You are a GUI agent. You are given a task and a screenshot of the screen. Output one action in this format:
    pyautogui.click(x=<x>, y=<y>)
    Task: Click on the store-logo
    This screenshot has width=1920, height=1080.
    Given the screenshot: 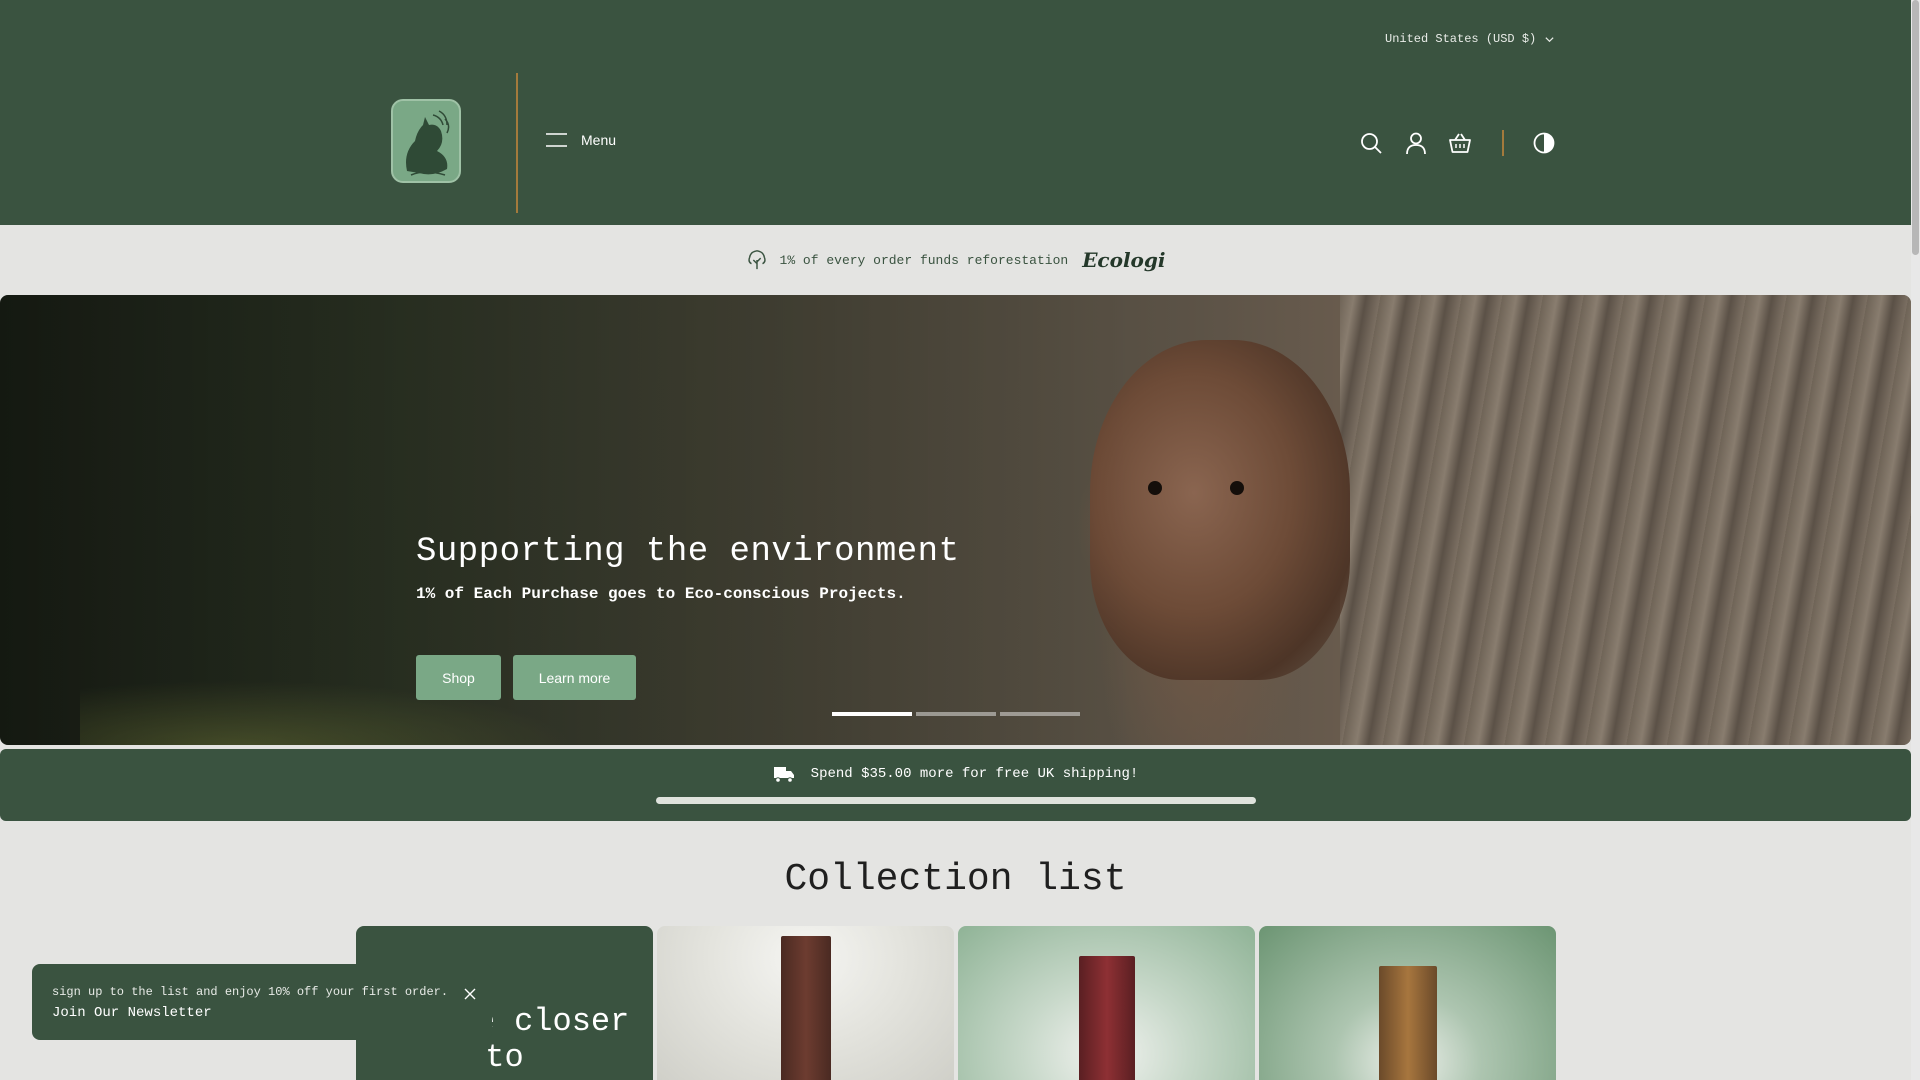 What is the action you would take?
    pyautogui.click(x=426, y=141)
    